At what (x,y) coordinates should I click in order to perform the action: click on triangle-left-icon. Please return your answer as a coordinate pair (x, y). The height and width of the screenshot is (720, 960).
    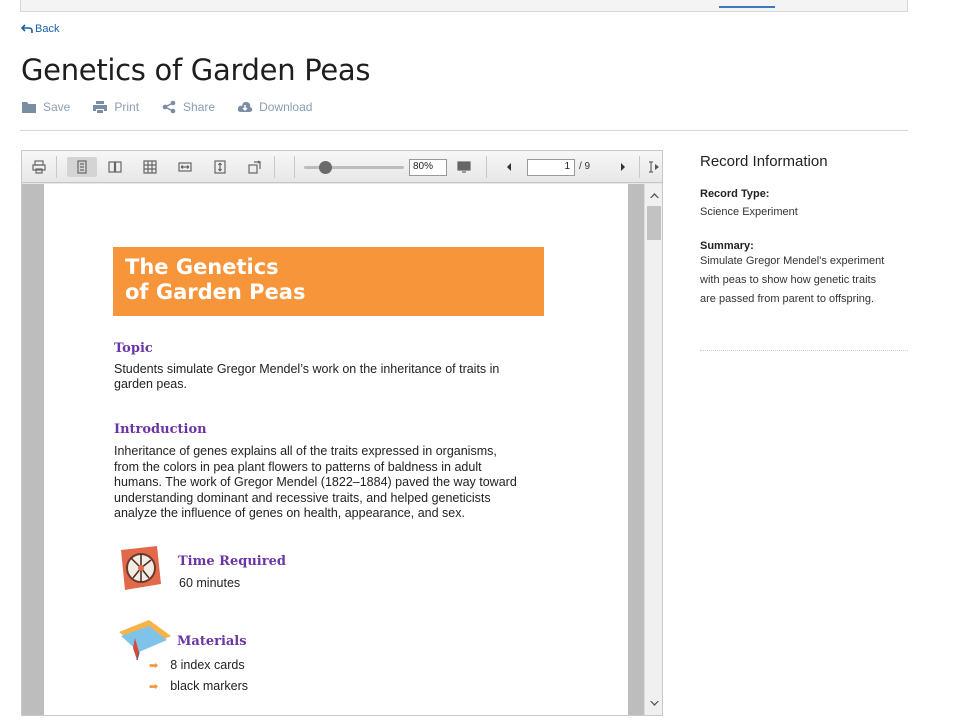
    Looking at the image, I should click on (509, 167).